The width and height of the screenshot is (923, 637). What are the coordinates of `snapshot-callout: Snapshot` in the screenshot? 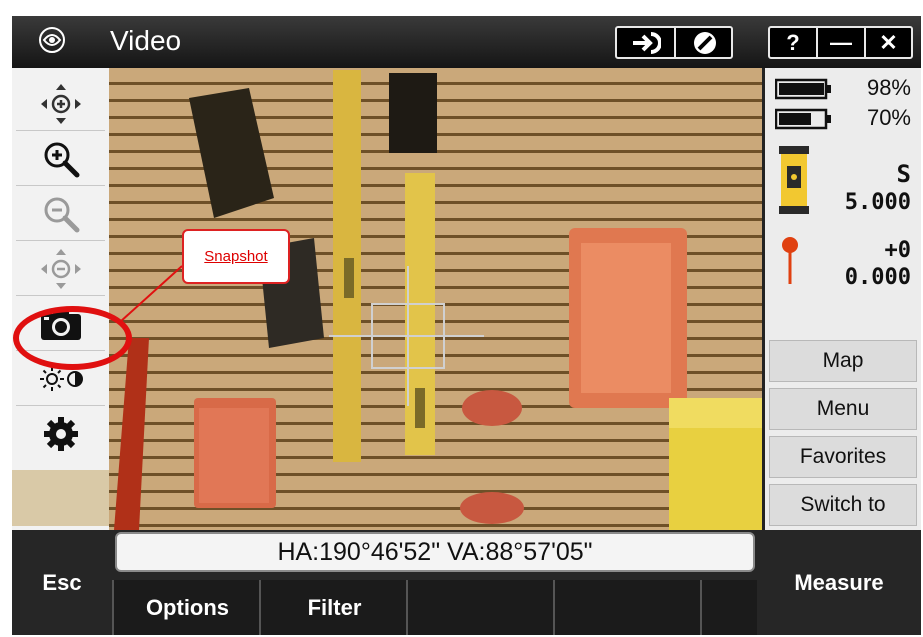 It's located at (236, 256).